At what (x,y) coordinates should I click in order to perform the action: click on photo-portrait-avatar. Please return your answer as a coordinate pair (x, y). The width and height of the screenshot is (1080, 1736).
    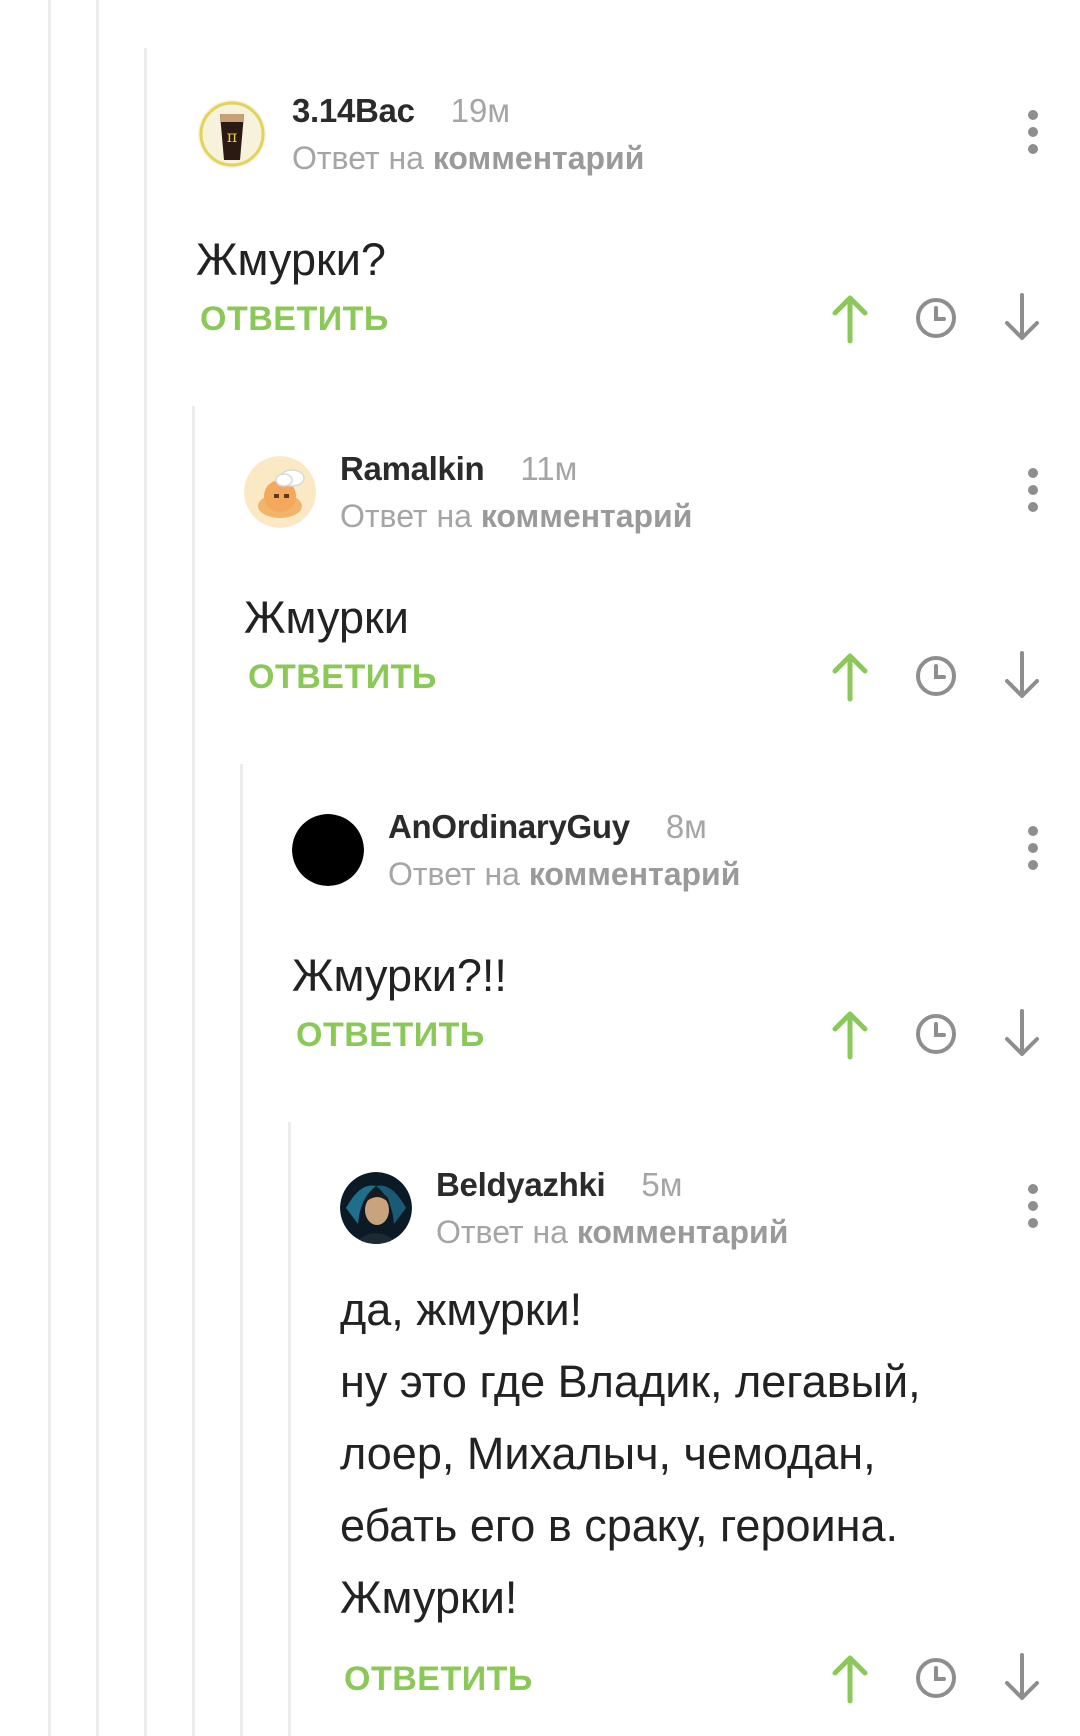
    Looking at the image, I should click on (376, 1208).